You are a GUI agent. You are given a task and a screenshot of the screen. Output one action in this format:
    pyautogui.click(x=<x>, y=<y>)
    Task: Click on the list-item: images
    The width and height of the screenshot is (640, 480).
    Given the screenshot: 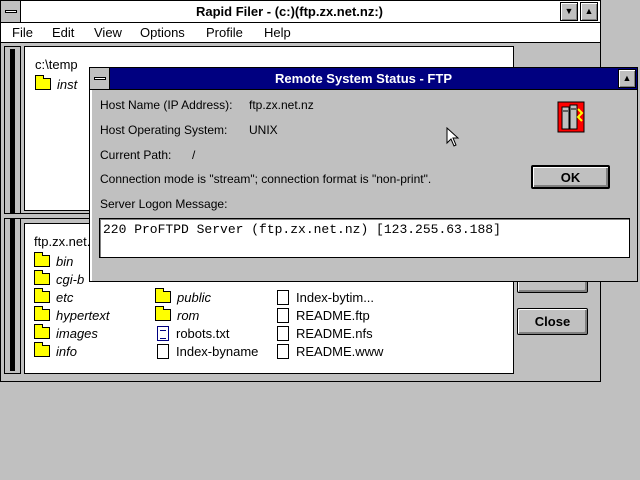 What is the action you would take?
    pyautogui.click(x=66, y=333)
    